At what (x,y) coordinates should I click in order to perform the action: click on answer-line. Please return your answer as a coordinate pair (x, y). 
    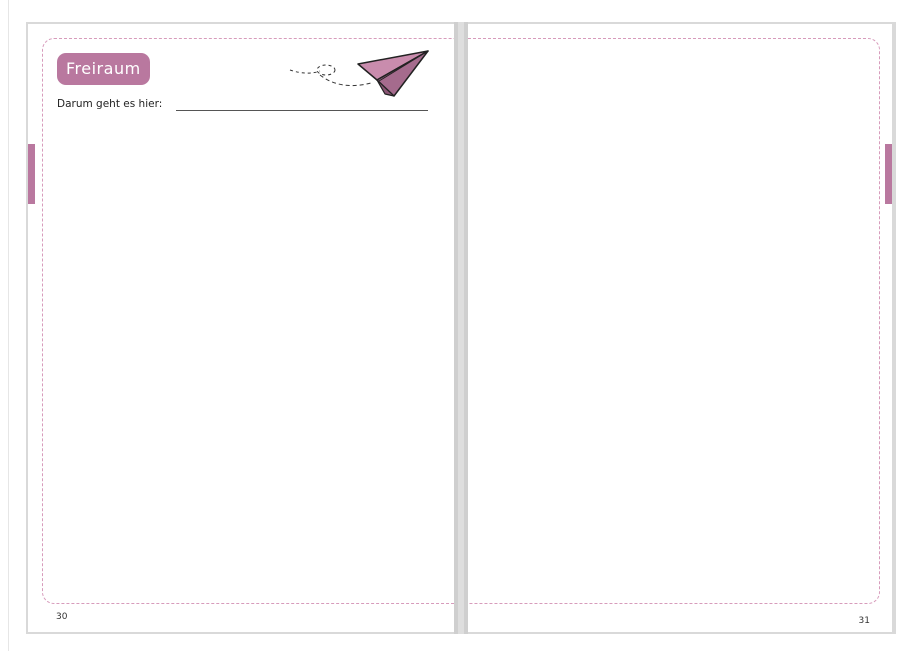
    Looking at the image, I should click on (302, 110).